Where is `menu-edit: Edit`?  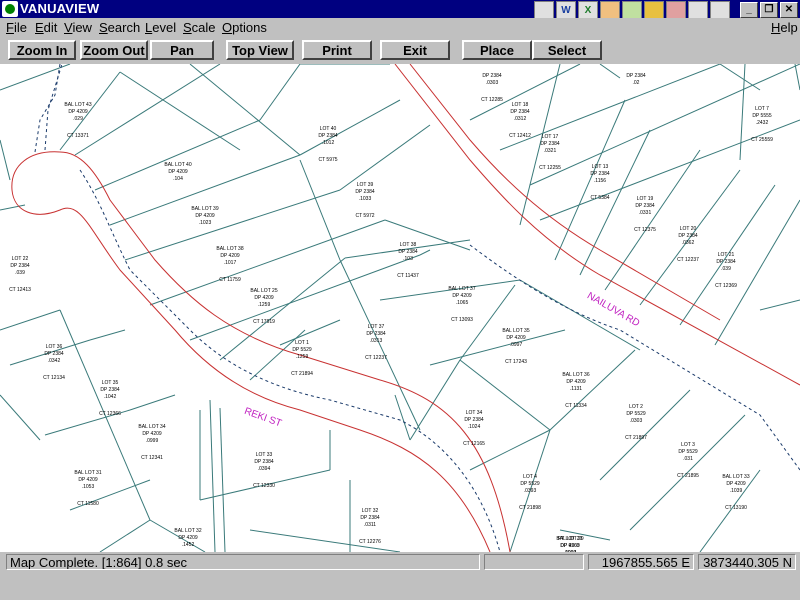 menu-edit: Edit is located at coordinates (46, 27).